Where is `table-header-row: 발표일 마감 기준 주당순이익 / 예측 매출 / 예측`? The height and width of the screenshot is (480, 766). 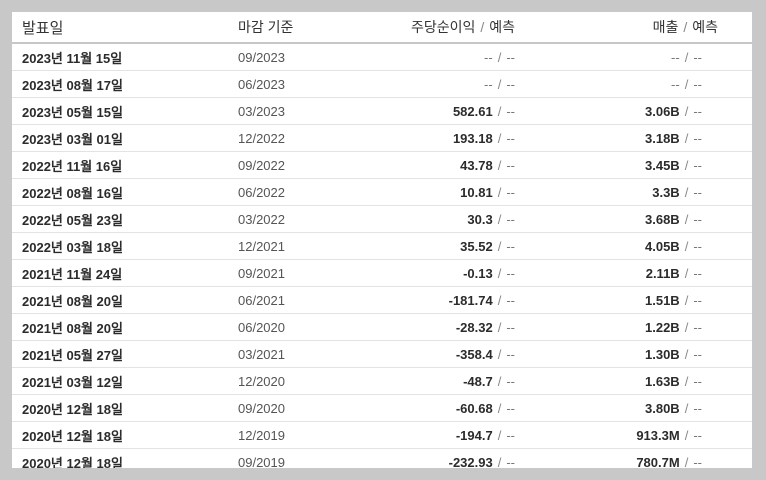 table-header-row: 발표일 마감 기준 주당순이익 / 예측 매출 / 예측 is located at coordinates (382, 28).